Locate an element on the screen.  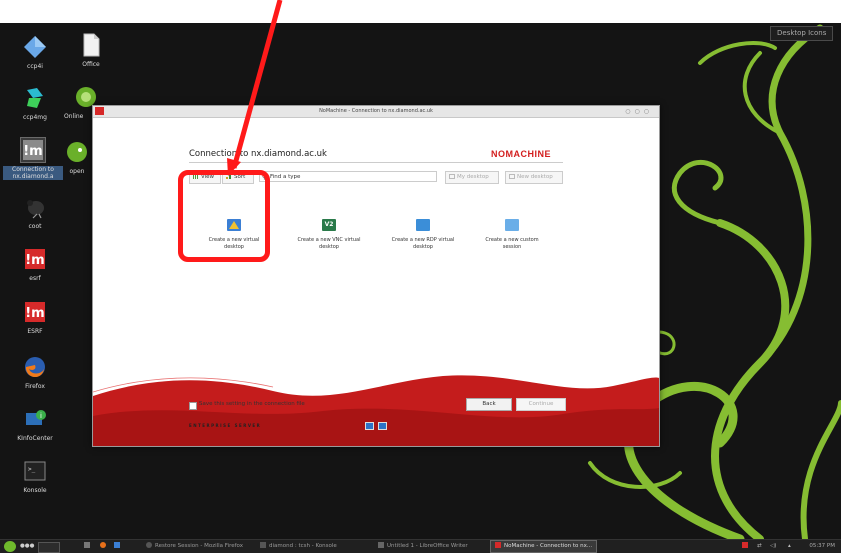
tray-network-icon: ⇄ is located at coordinates (759, 546).